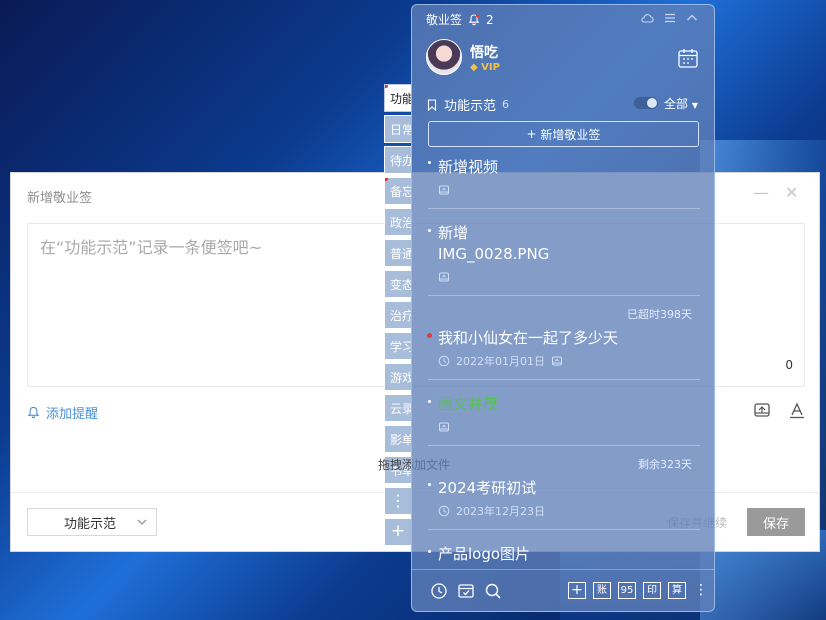  What do you see at coordinates (463, 57) in the screenshot?
I see `user-info: 悟吃 ◆ VIP` at bounding box center [463, 57].